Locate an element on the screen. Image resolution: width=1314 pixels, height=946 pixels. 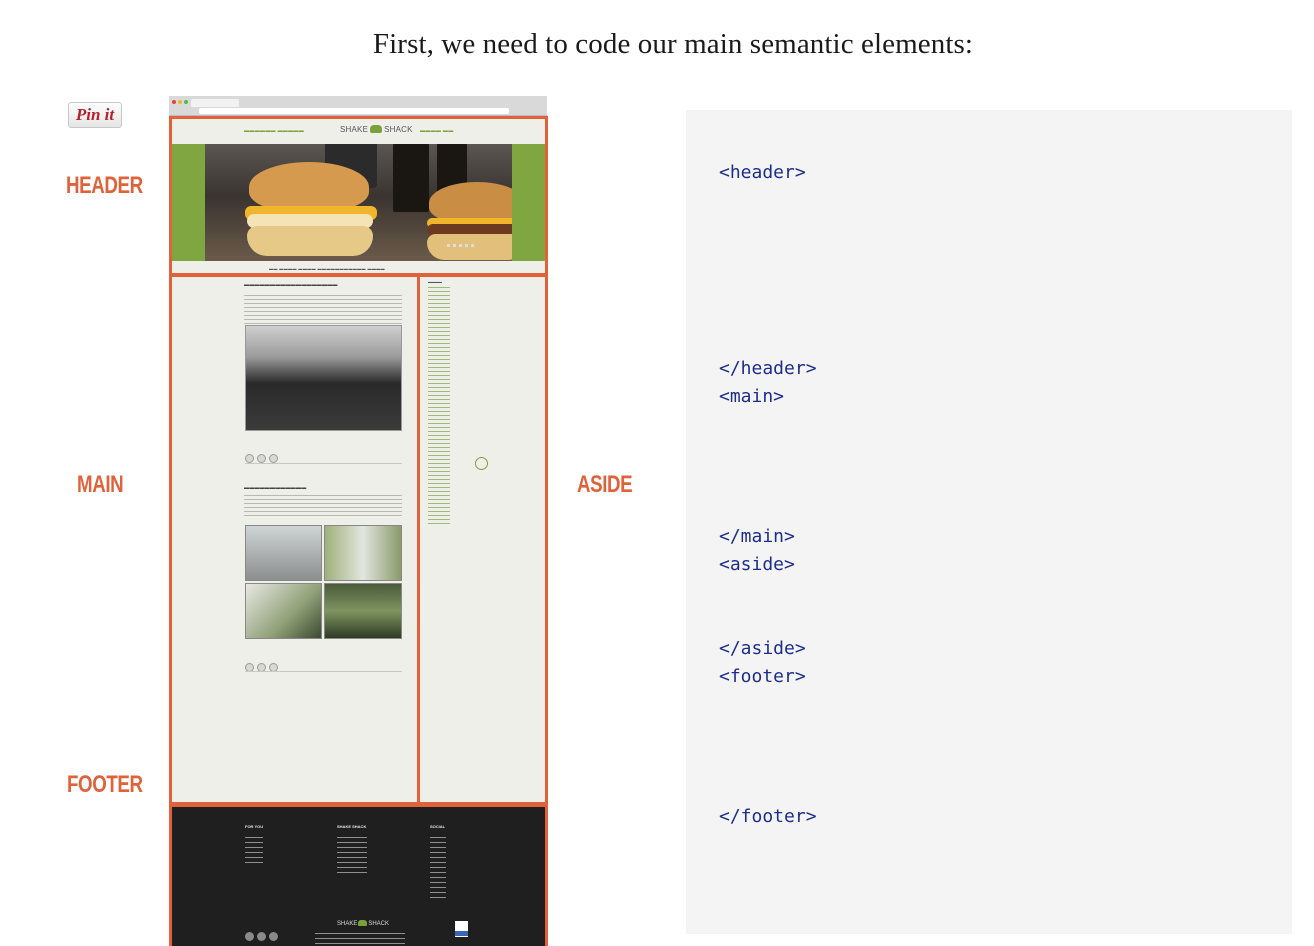
code-aside-close: </aside> is located at coordinates (762, 648).